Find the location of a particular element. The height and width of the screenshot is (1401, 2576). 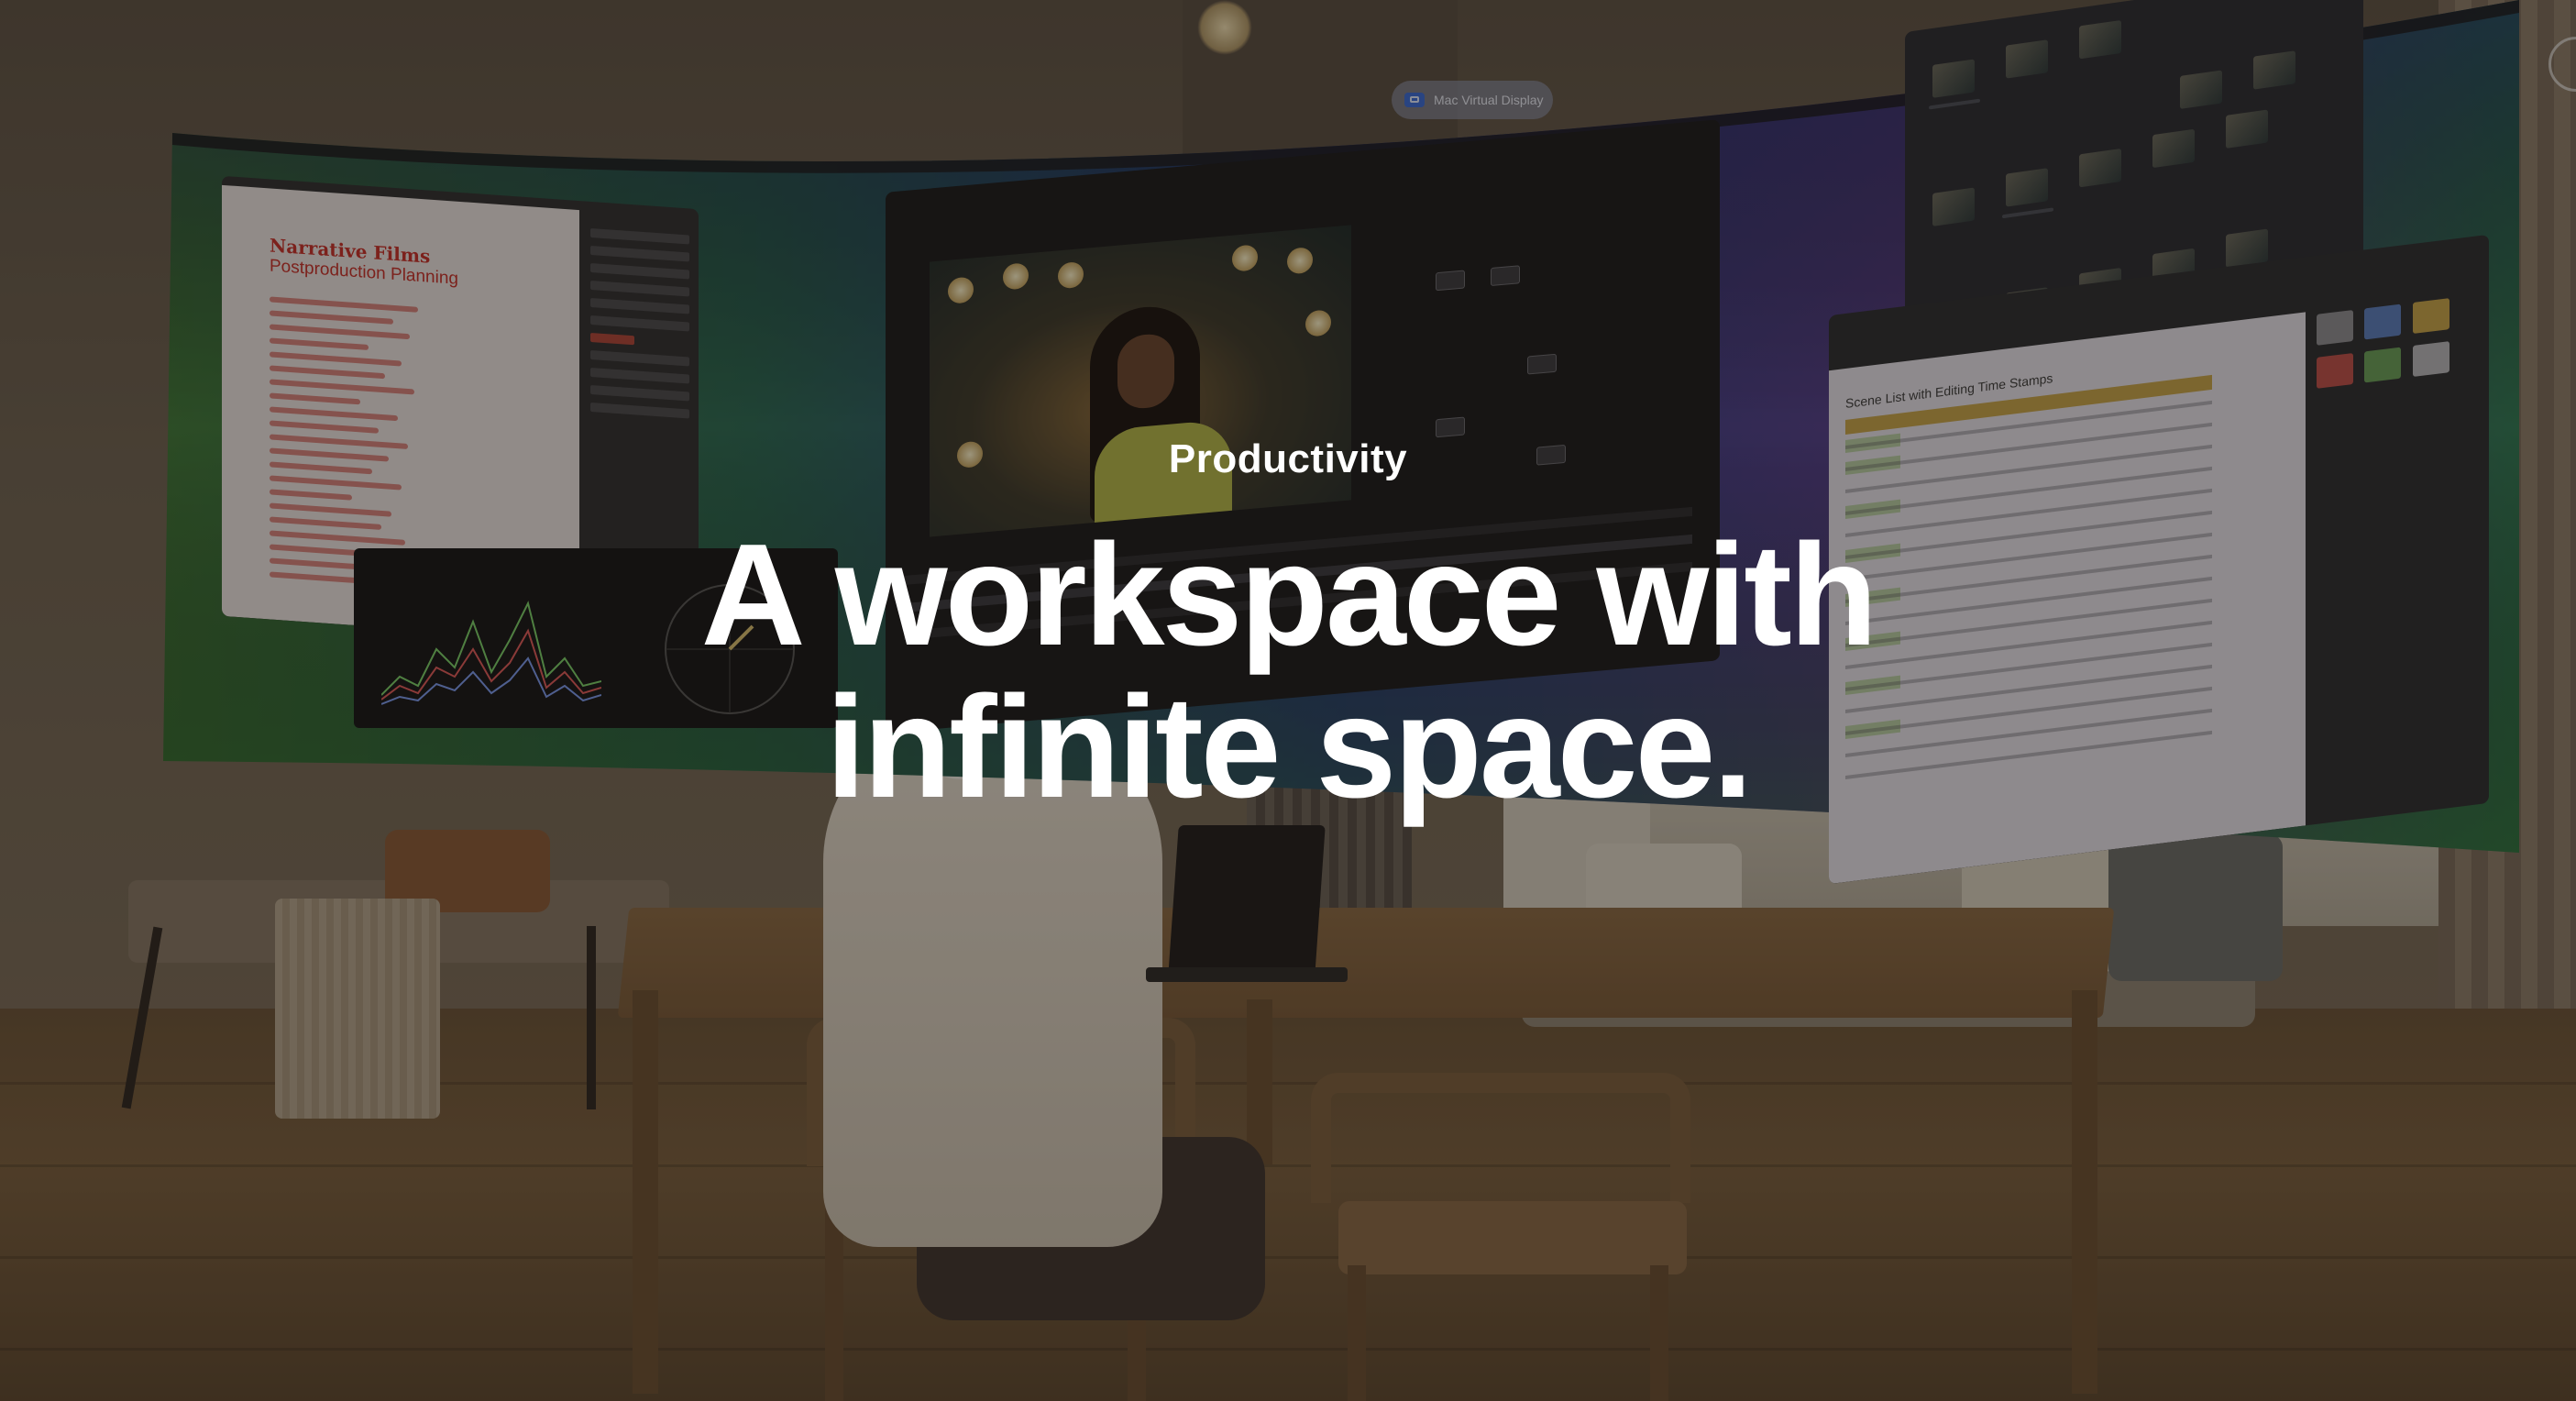

headline-line-2: infinite space. is located at coordinates (1289, 747).